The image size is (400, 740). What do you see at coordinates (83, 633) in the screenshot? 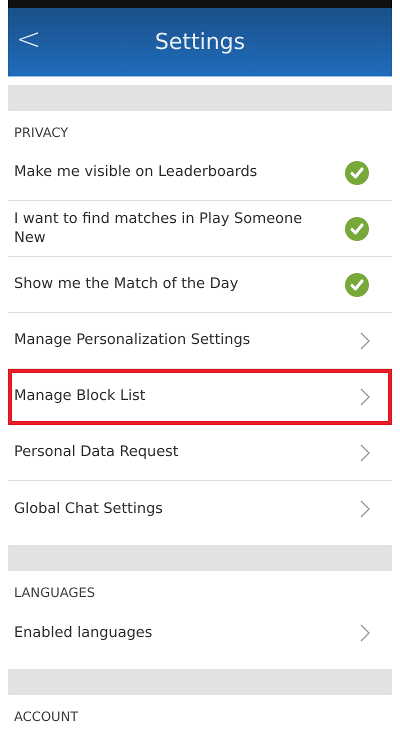
I see `row-label: Enabled languages` at bounding box center [83, 633].